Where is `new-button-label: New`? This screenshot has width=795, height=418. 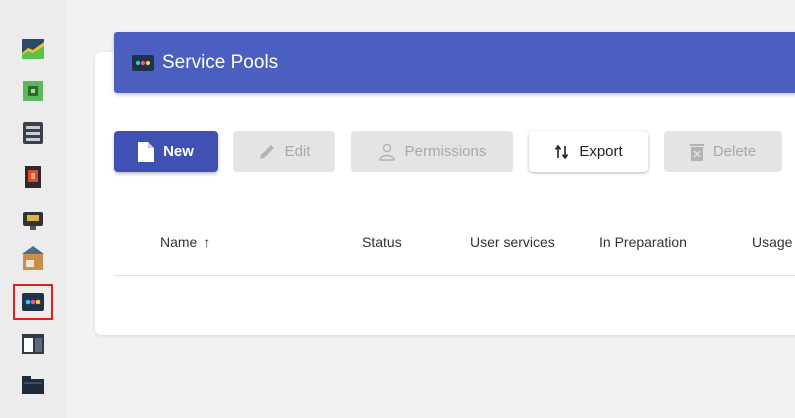
new-button-label: New is located at coordinates (178, 151).